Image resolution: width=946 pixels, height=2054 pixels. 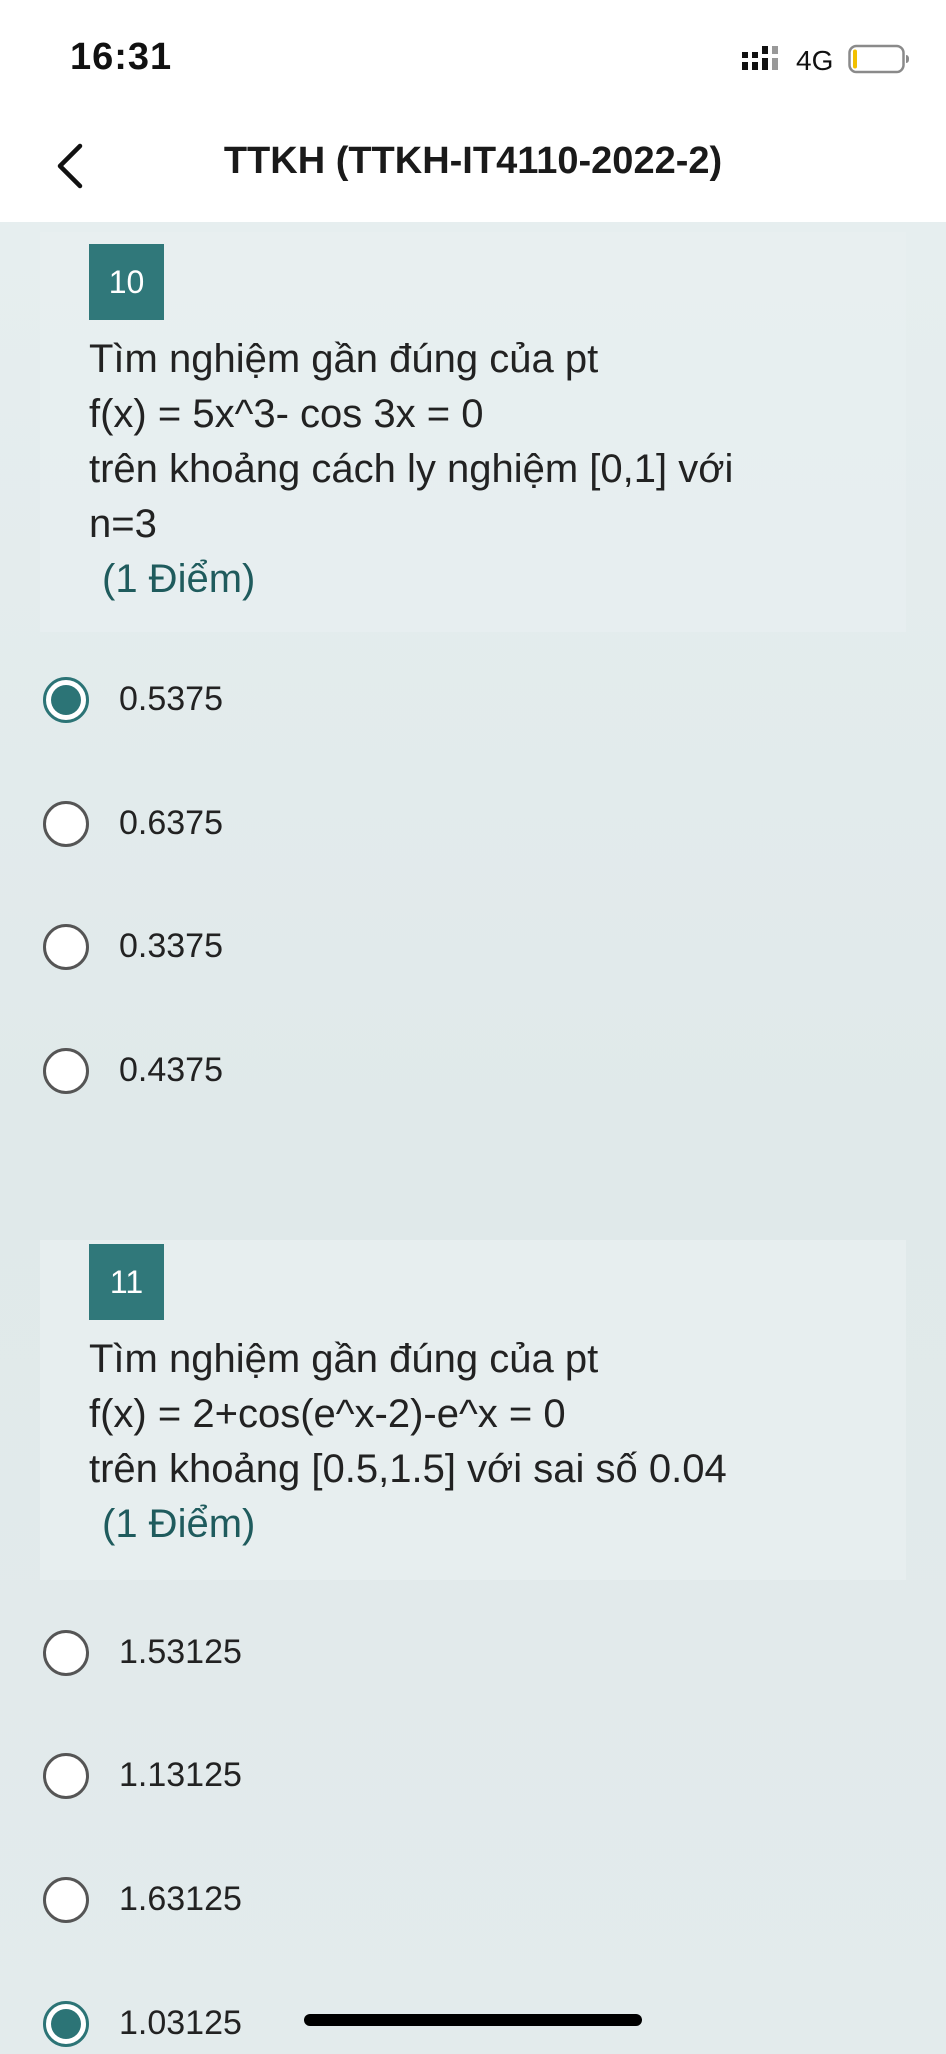 I want to click on question-line: n=3, so click(x=123, y=524).